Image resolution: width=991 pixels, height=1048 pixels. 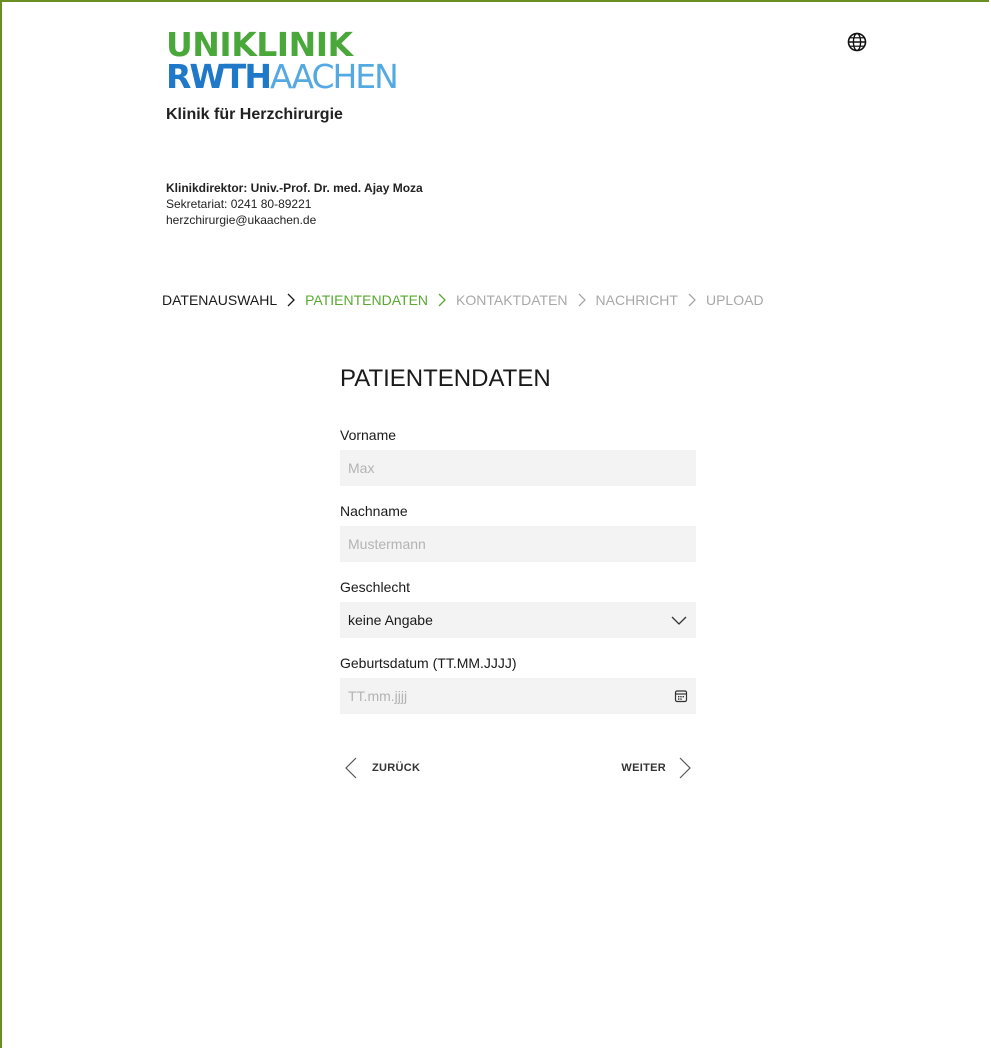 I want to click on language-button, so click(x=857, y=42).